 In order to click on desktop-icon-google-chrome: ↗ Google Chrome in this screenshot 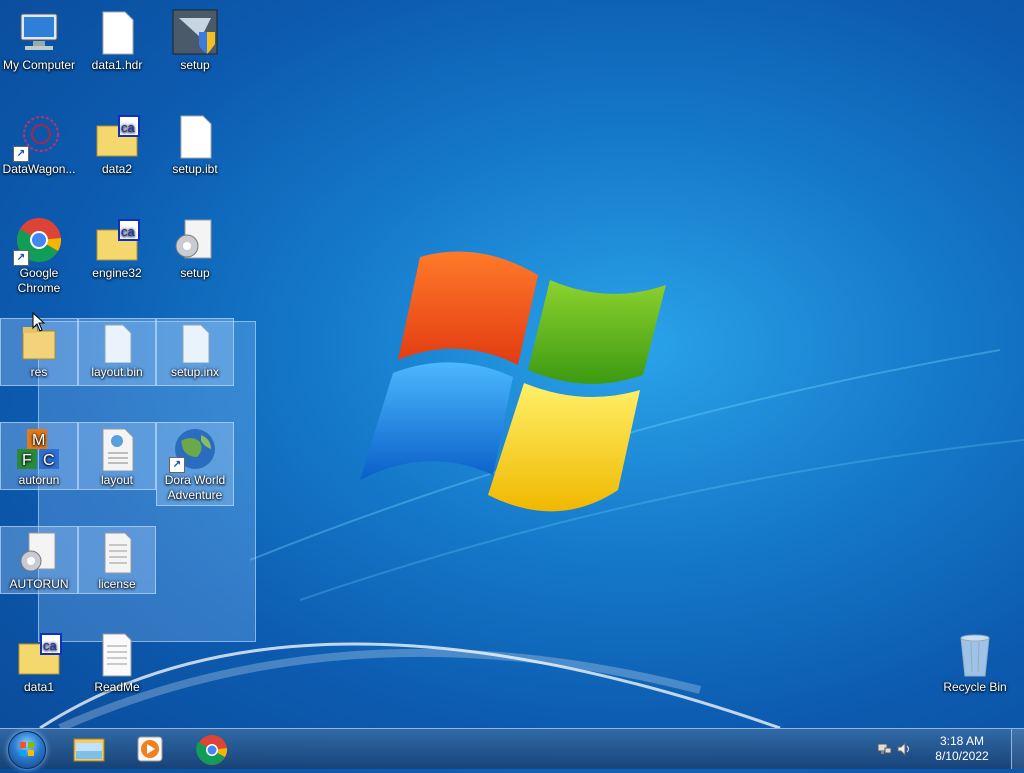, I will do `click(39, 260)`.